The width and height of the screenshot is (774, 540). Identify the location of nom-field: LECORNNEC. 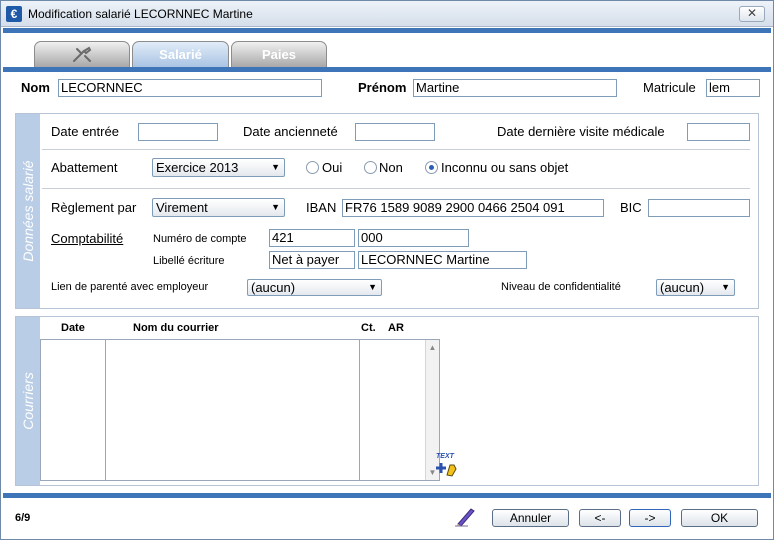
(190, 88).